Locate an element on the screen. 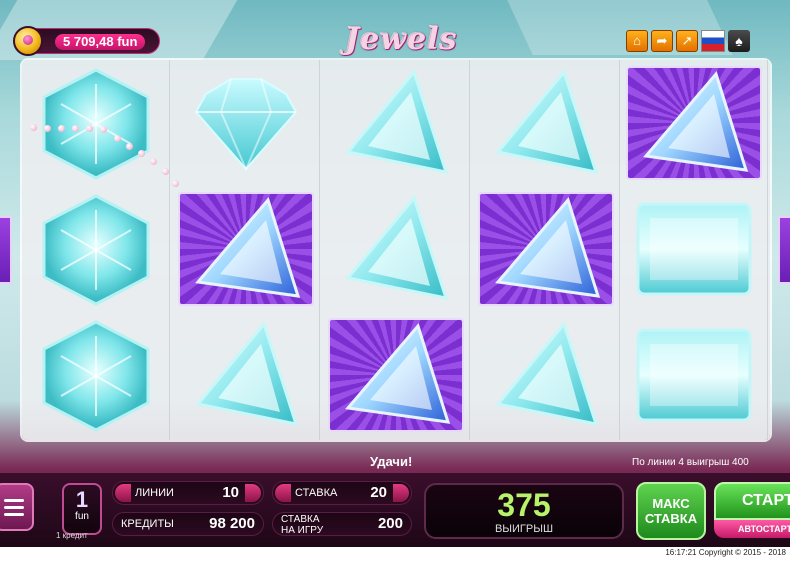 The width and height of the screenshot is (790, 572). back-icon: ➦ is located at coordinates (662, 41).